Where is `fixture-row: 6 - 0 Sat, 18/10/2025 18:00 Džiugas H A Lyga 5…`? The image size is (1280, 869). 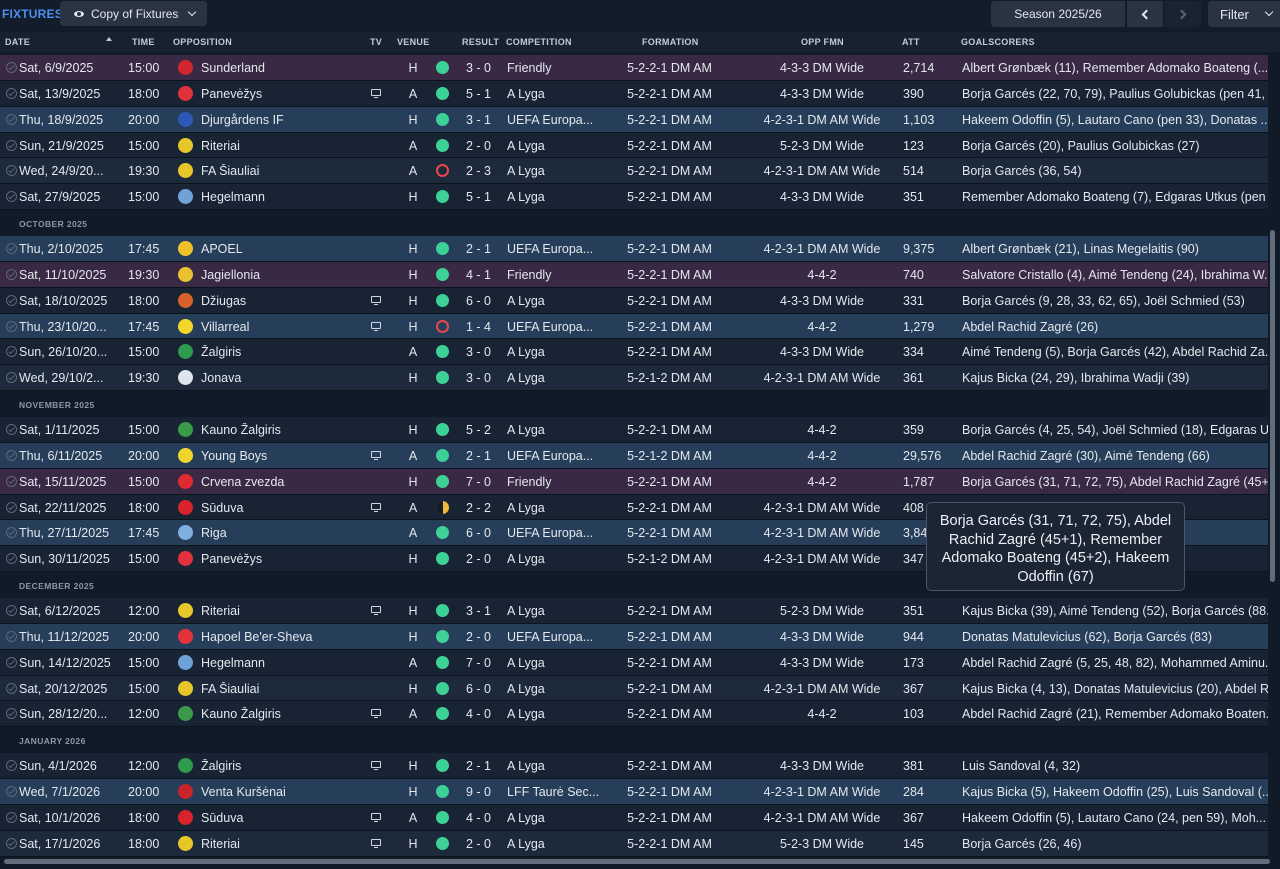
fixture-row: 6 - 0 Sat, 18/10/2025 18:00 Džiugas H A Lyga 5… is located at coordinates (634, 300).